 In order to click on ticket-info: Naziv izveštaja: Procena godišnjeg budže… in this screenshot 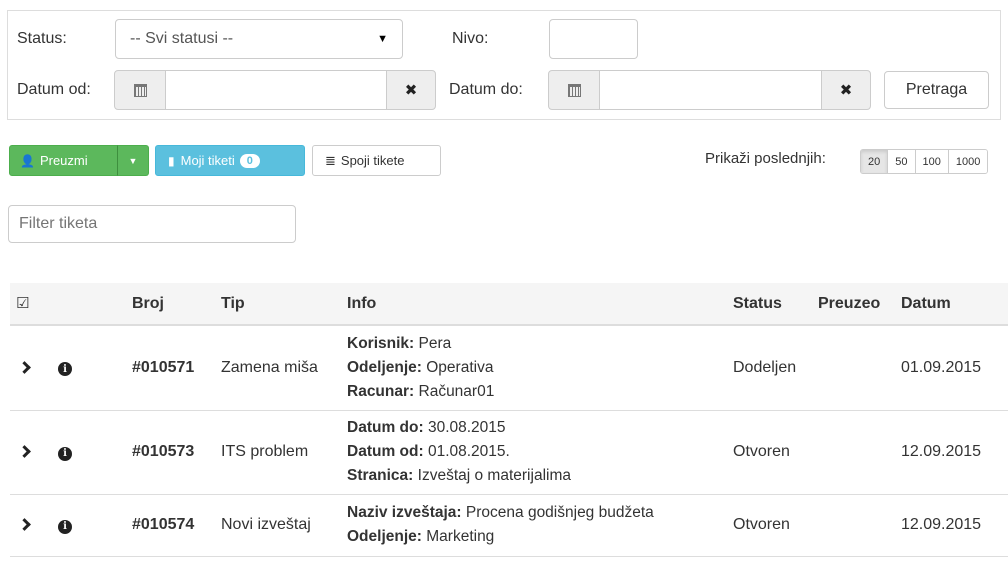, I will do `click(534, 525)`.